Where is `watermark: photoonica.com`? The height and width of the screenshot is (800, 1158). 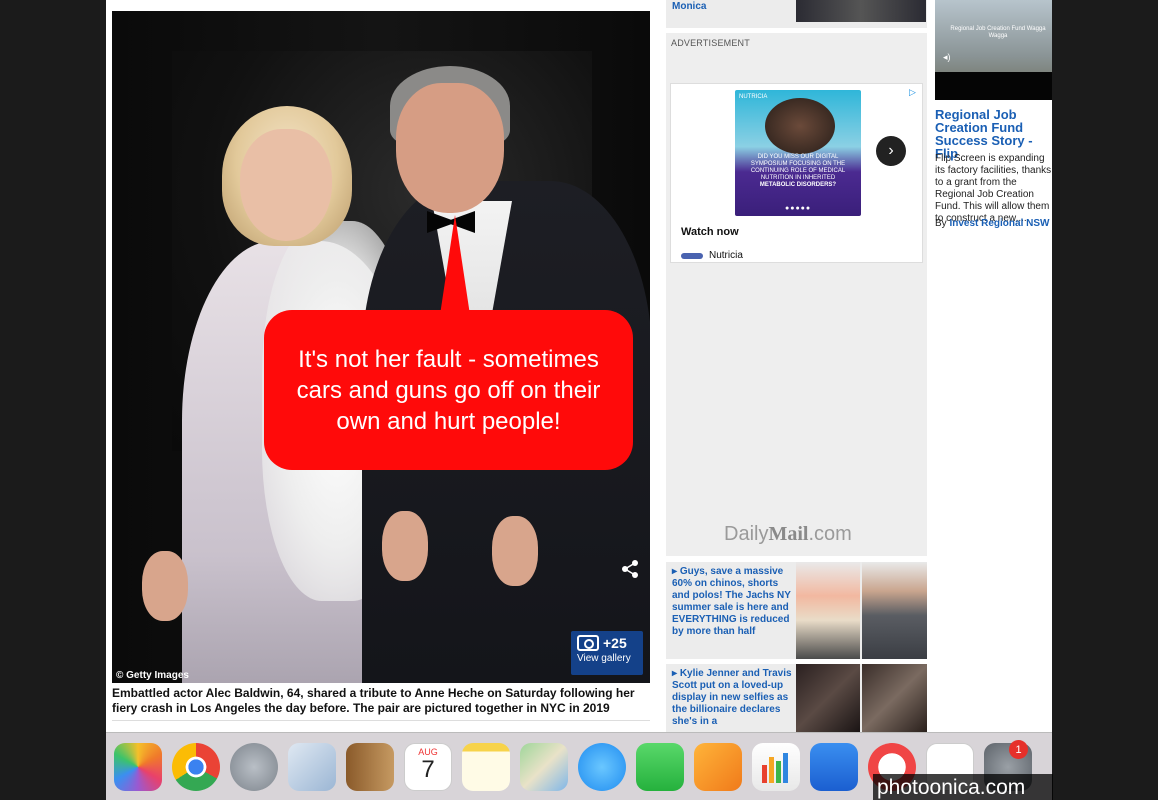
watermark: photoonica.com is located at coordinates (963, 787).